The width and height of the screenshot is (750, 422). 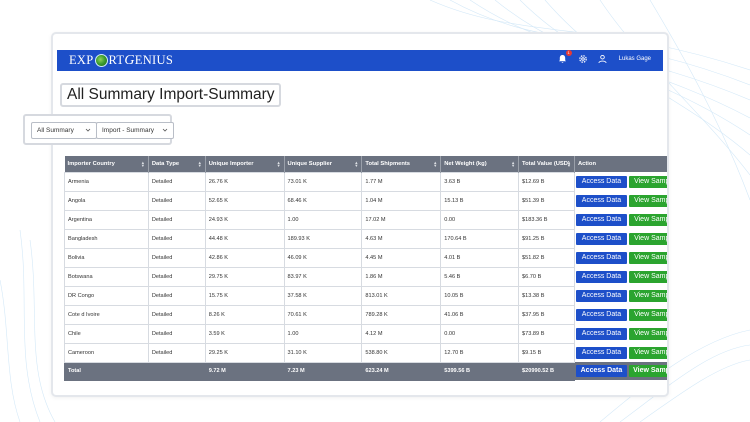 I want to click on user-icon, so click(x=603, y=59).